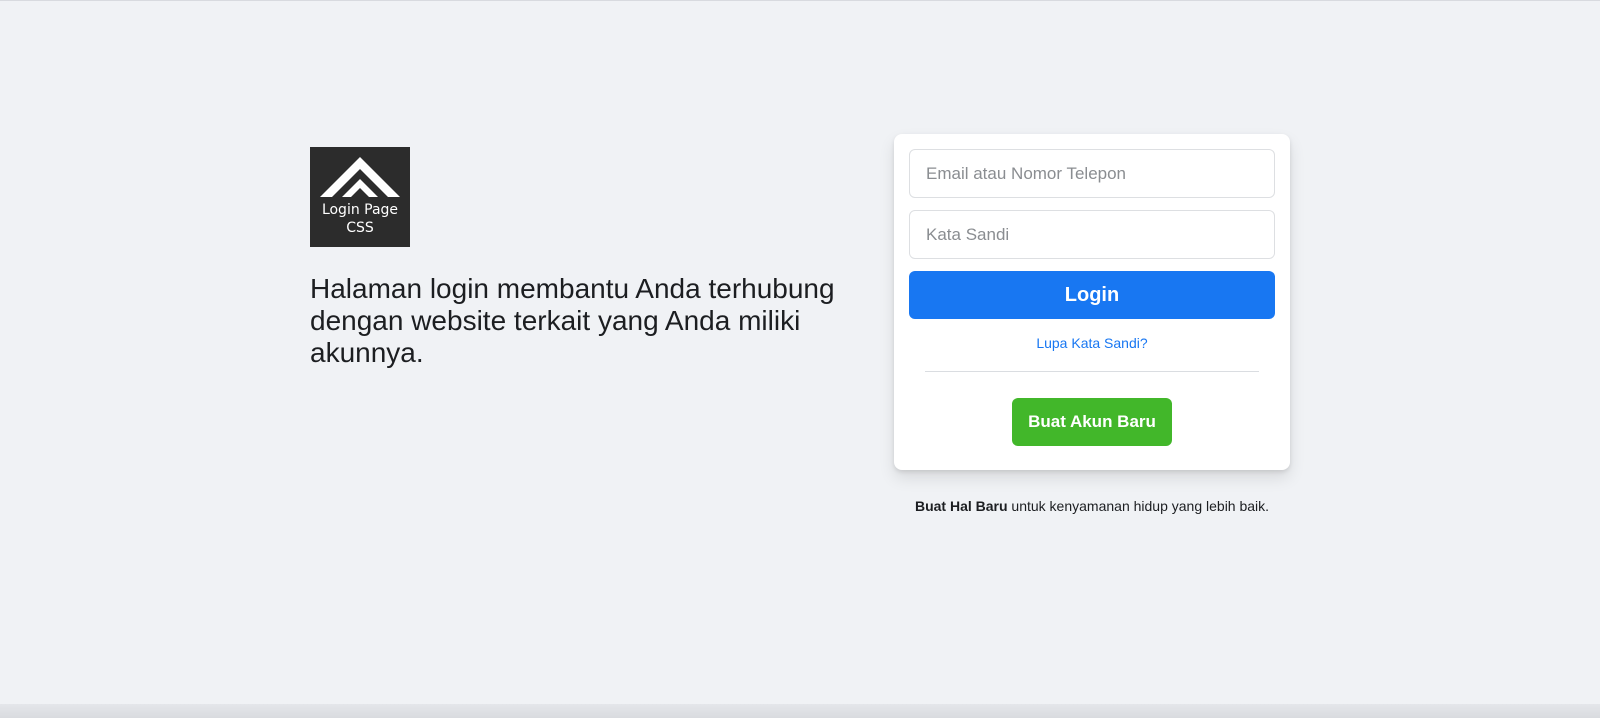 The width and height of the screenshot is (1600, 718). What do you see at coordinates (1092, 173) in the screenshot?
I see `email-field` at bounding box center [1092, 173].